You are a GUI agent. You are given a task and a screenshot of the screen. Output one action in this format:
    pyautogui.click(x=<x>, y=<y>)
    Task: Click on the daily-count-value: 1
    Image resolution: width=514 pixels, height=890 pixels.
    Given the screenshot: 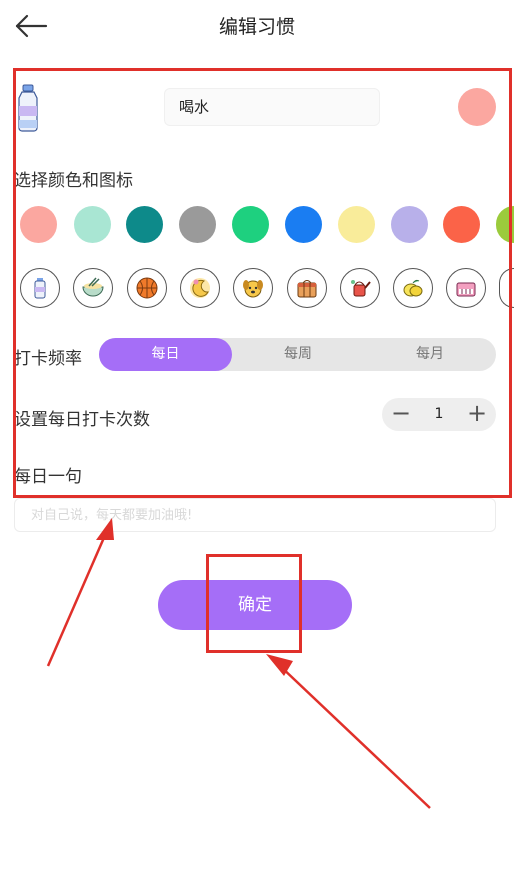 What is the action you would take?
    pyautogui.click(x=439, y=414)
    